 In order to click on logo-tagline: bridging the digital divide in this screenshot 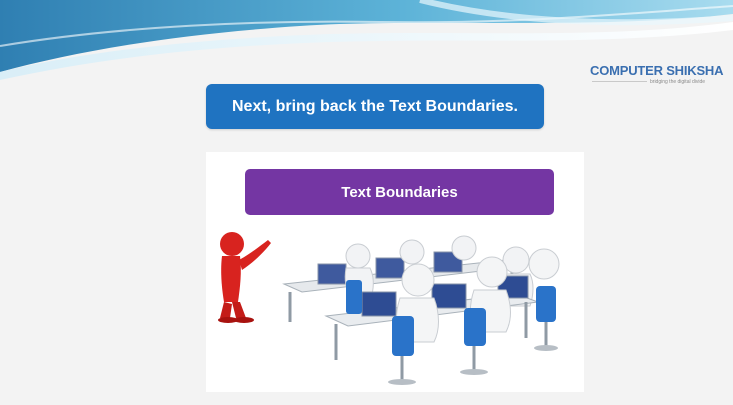, I will do `click(678, 82)`.